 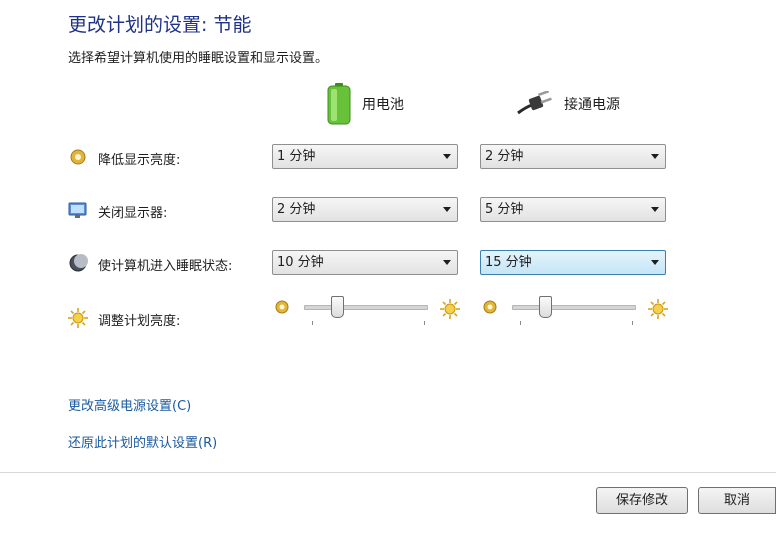 I want to click on battery-column-label: 用电池, so click(x=383, y=105).